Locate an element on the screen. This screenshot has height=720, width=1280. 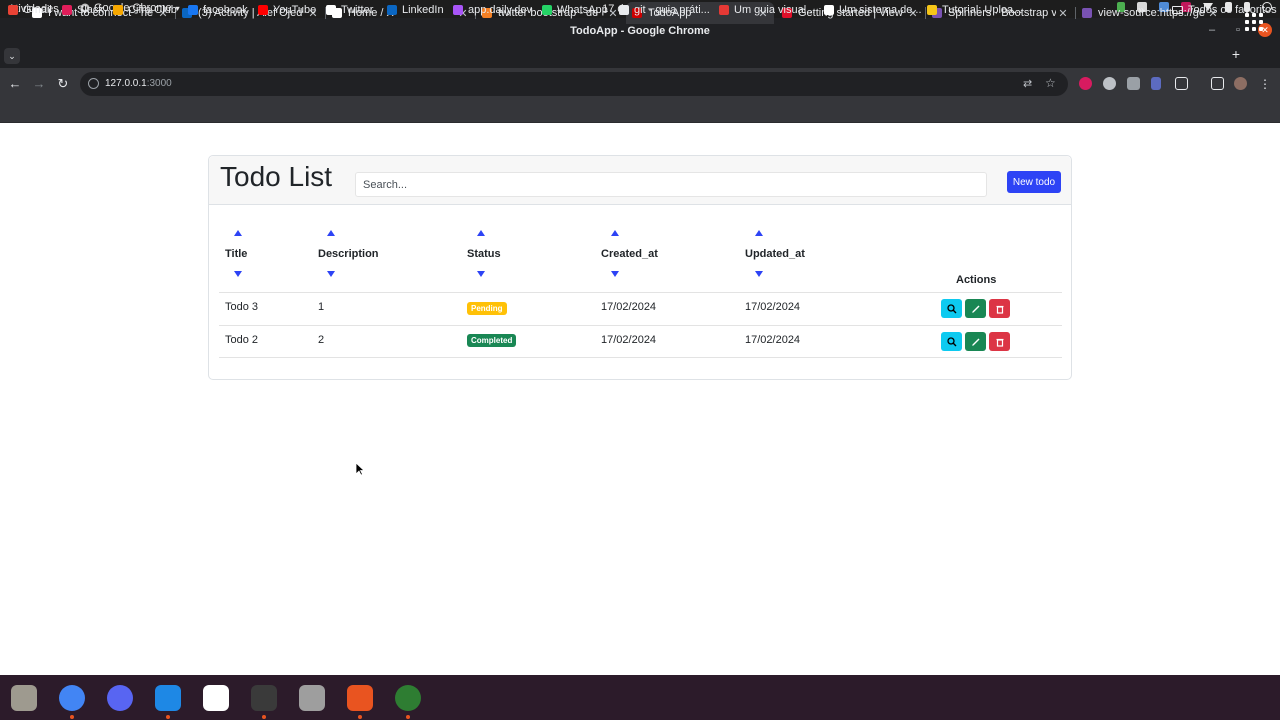
sort-updated-asc-icon is located at coordinates (759, 233).